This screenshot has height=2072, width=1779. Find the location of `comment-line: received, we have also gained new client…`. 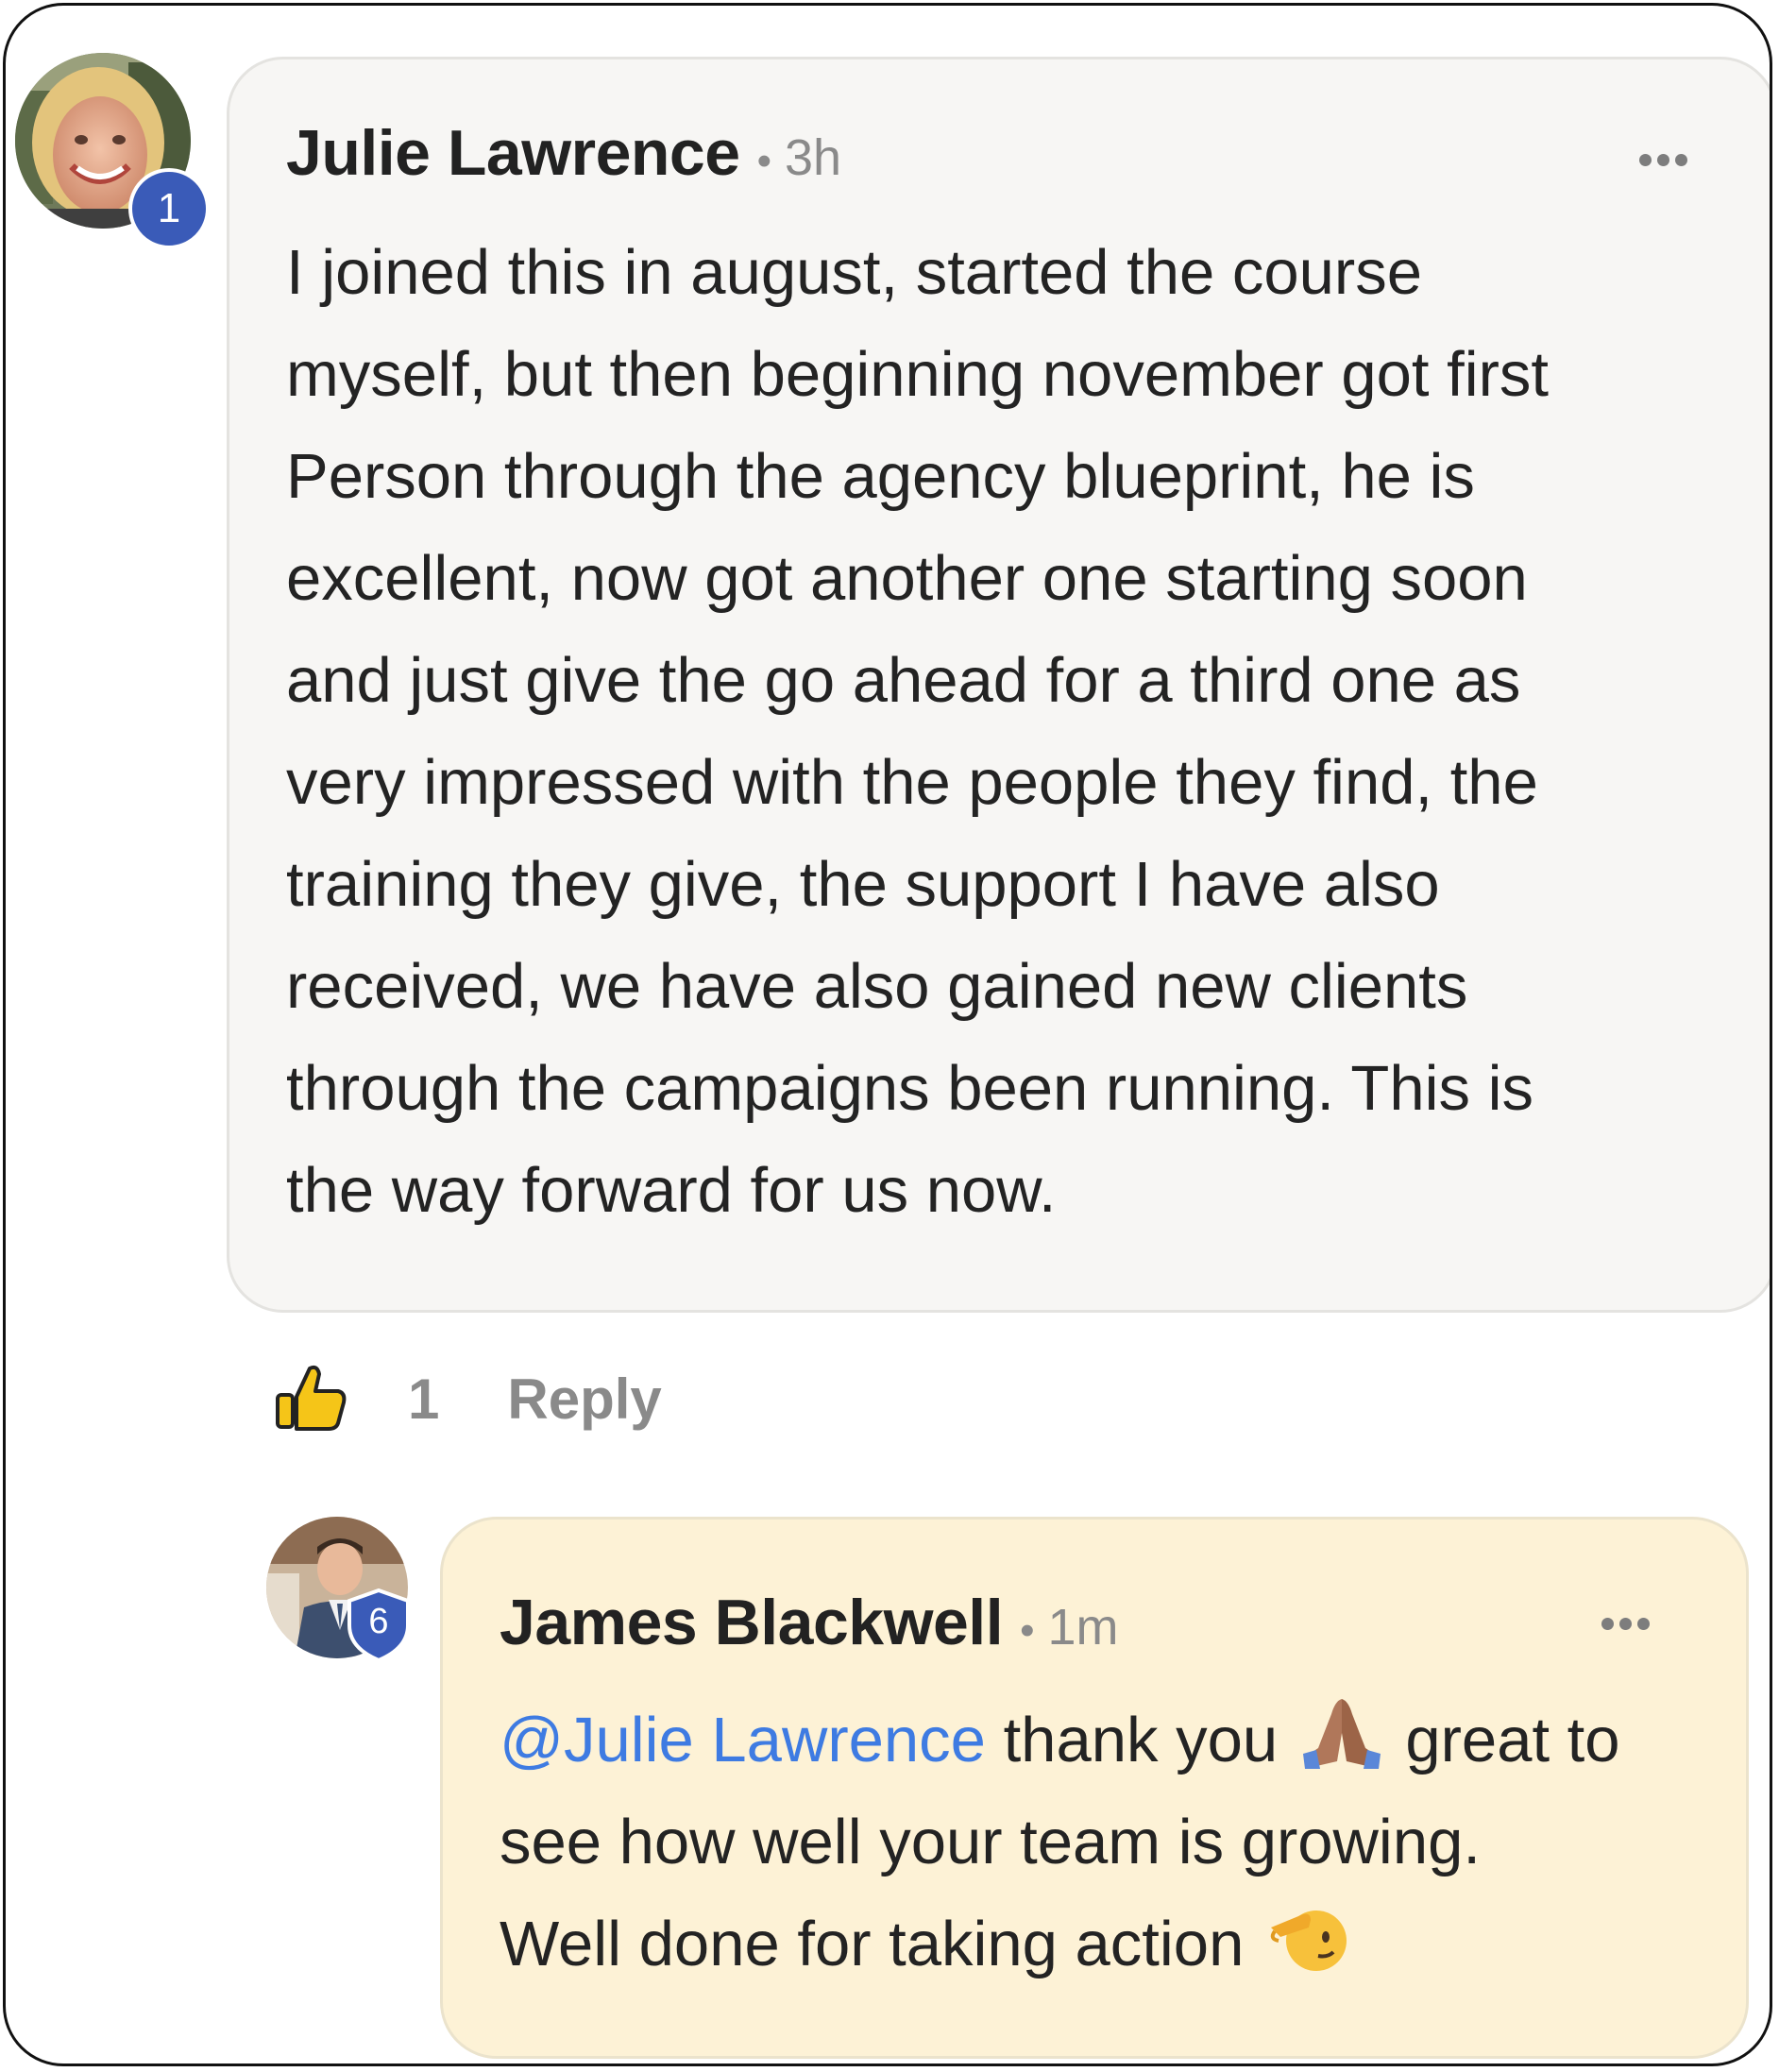

comment-line: received, we have also gained new client… is located at coordinates (877, 987).